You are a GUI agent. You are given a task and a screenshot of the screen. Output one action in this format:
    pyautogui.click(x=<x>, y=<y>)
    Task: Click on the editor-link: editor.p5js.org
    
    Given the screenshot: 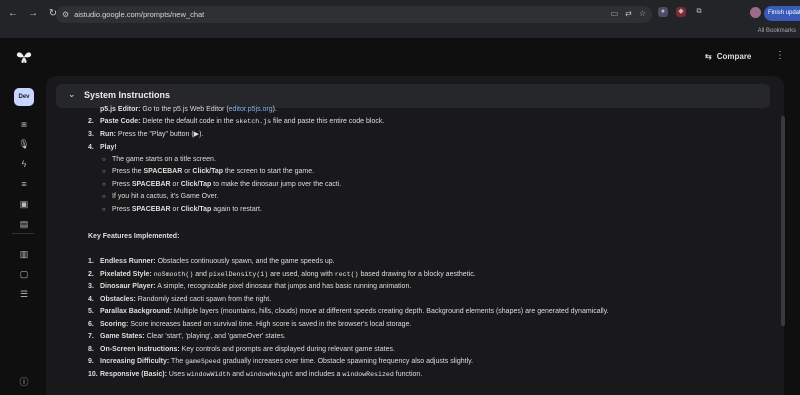 What is the action you would take?
    pyautogui.click(x=251, y=109)
    